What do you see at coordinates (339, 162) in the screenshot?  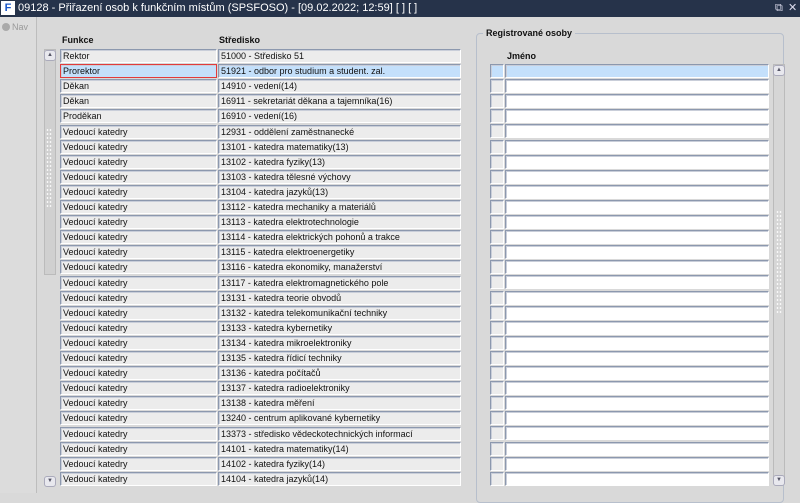 I see `stredisko-cell: 13102 - katedra fyziky(13)` at bounding box center [339, 162].